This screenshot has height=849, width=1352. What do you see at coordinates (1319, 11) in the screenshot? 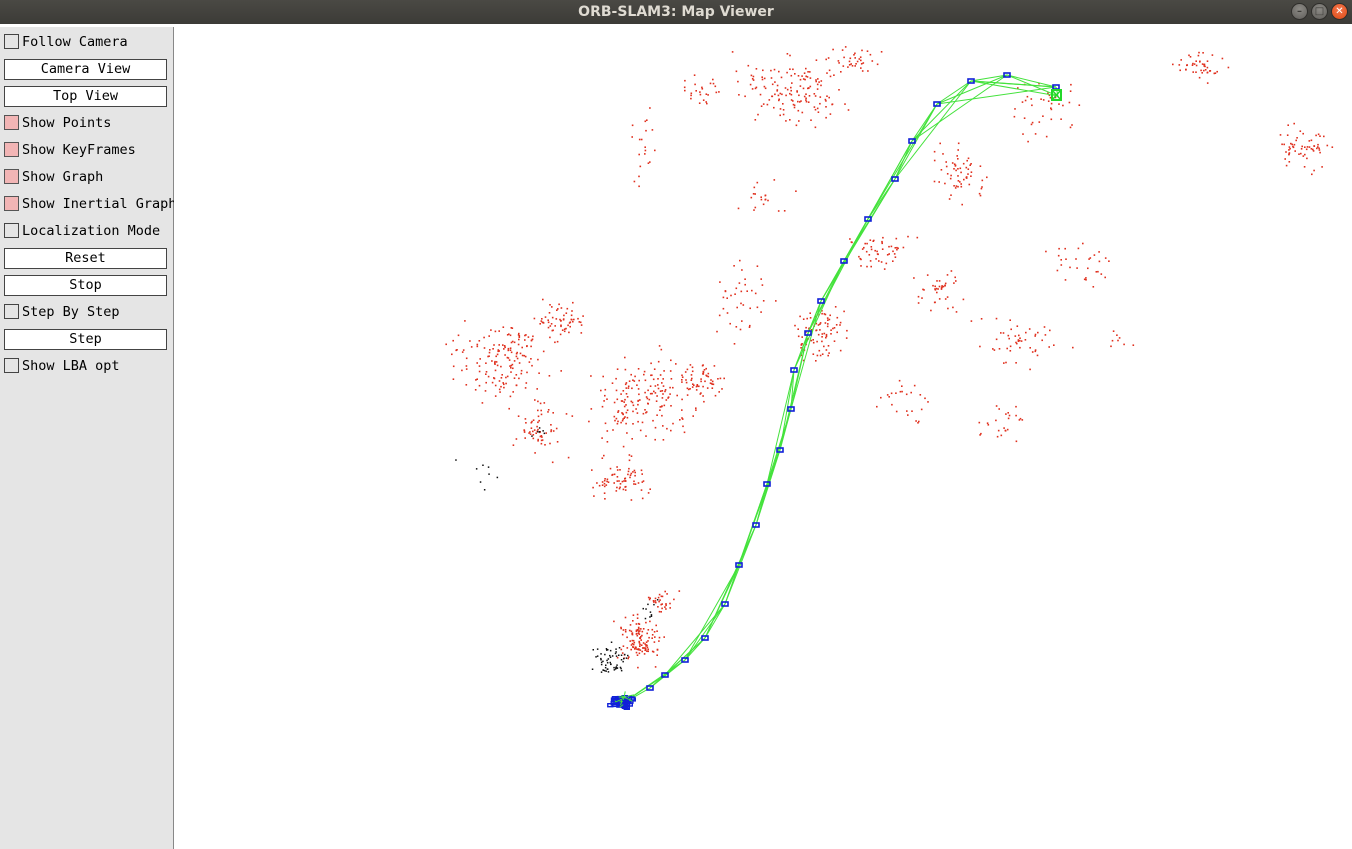
I see `maximize-icon: □` at bounding box center [1319, 11].